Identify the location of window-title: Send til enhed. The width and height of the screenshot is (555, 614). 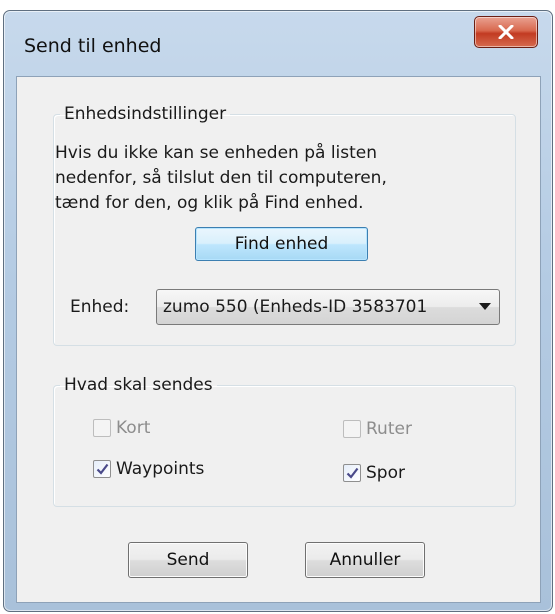
(93, 46).